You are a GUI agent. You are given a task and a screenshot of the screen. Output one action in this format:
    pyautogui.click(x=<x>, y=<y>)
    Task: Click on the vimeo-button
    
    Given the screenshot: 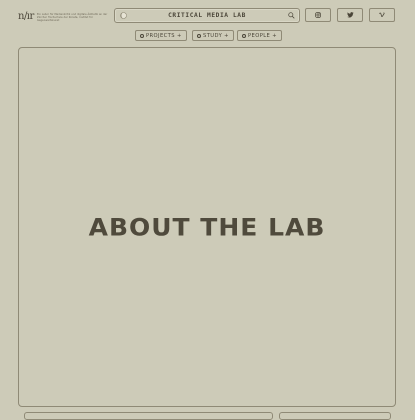 What is the action you would take?
    pyautogui.click(x=382, y=15)
    